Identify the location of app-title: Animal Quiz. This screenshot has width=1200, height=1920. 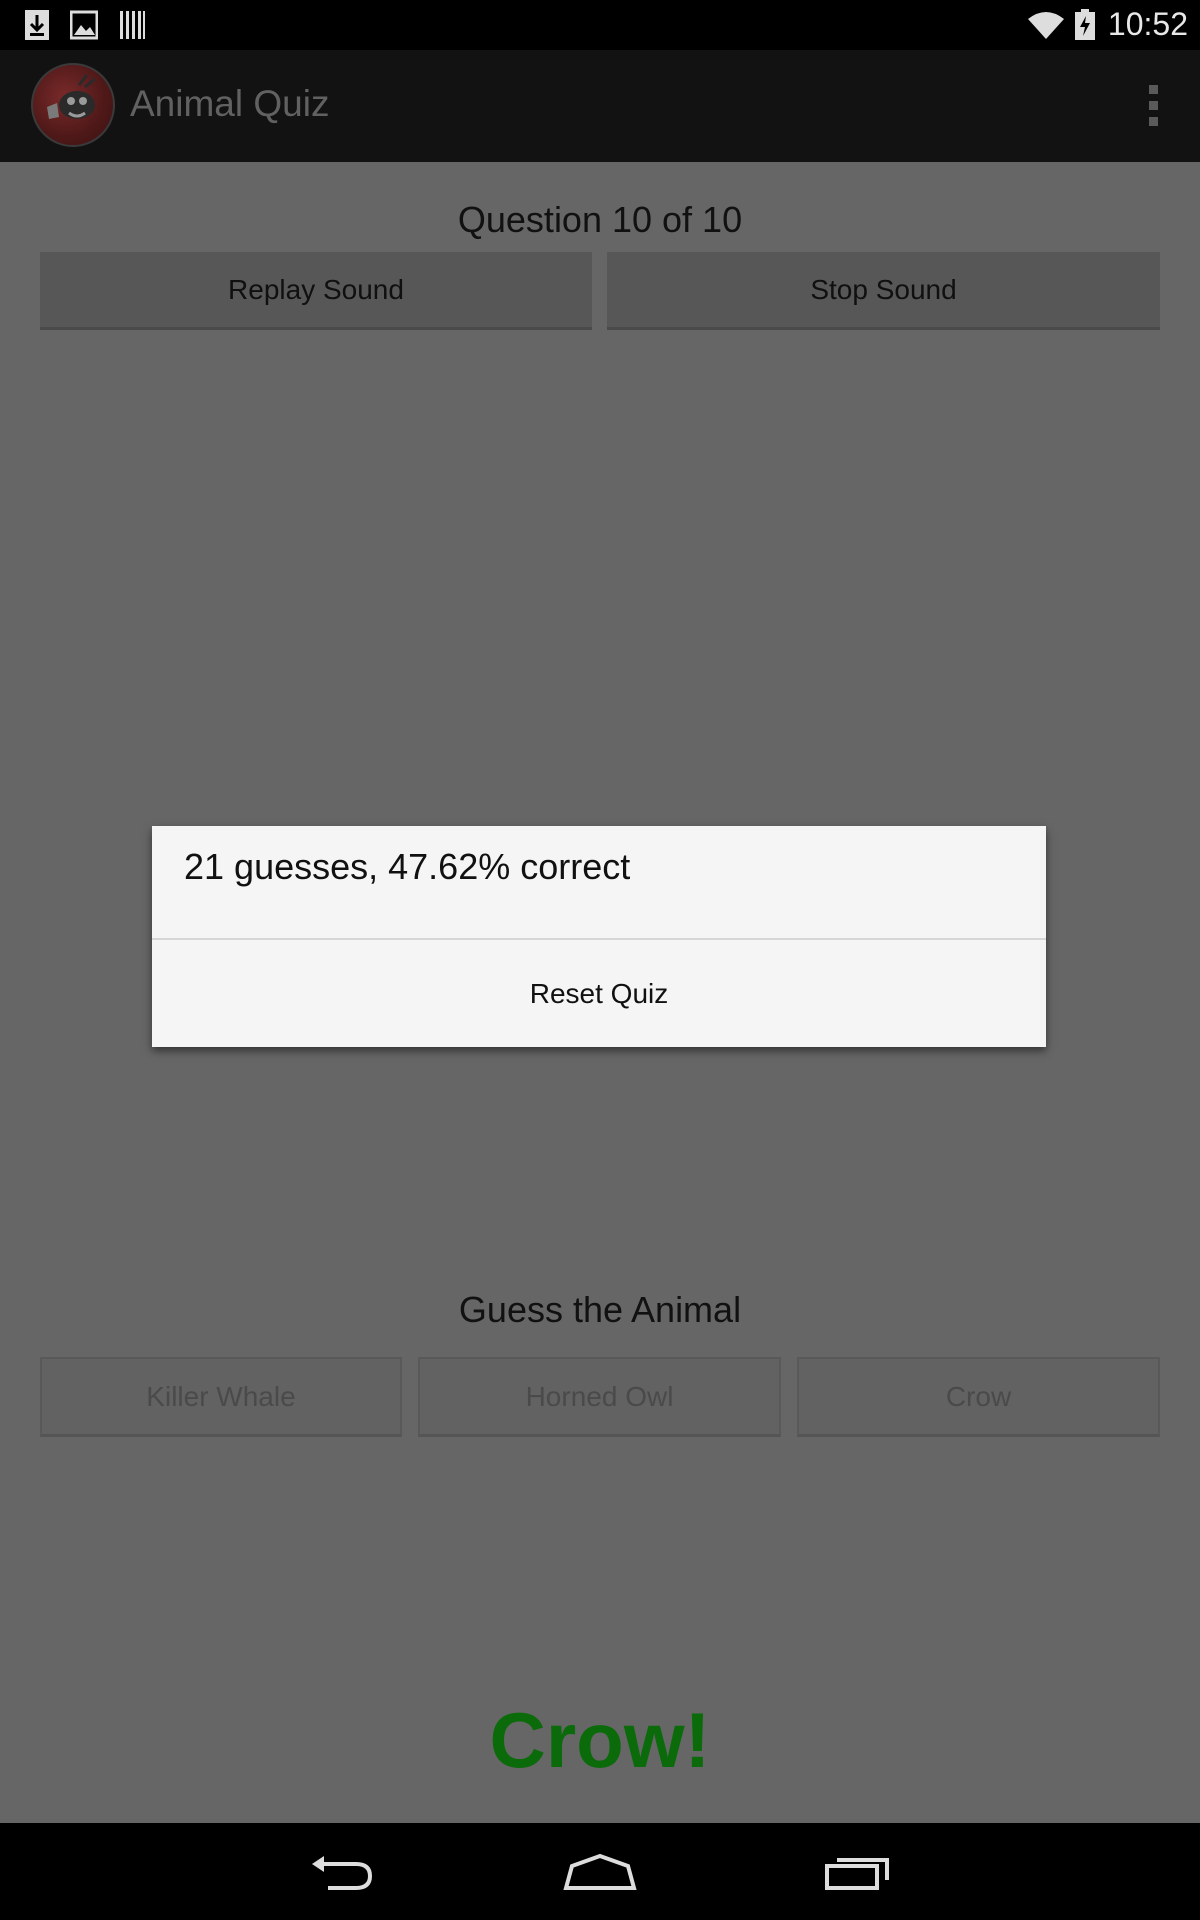
(230, 103).